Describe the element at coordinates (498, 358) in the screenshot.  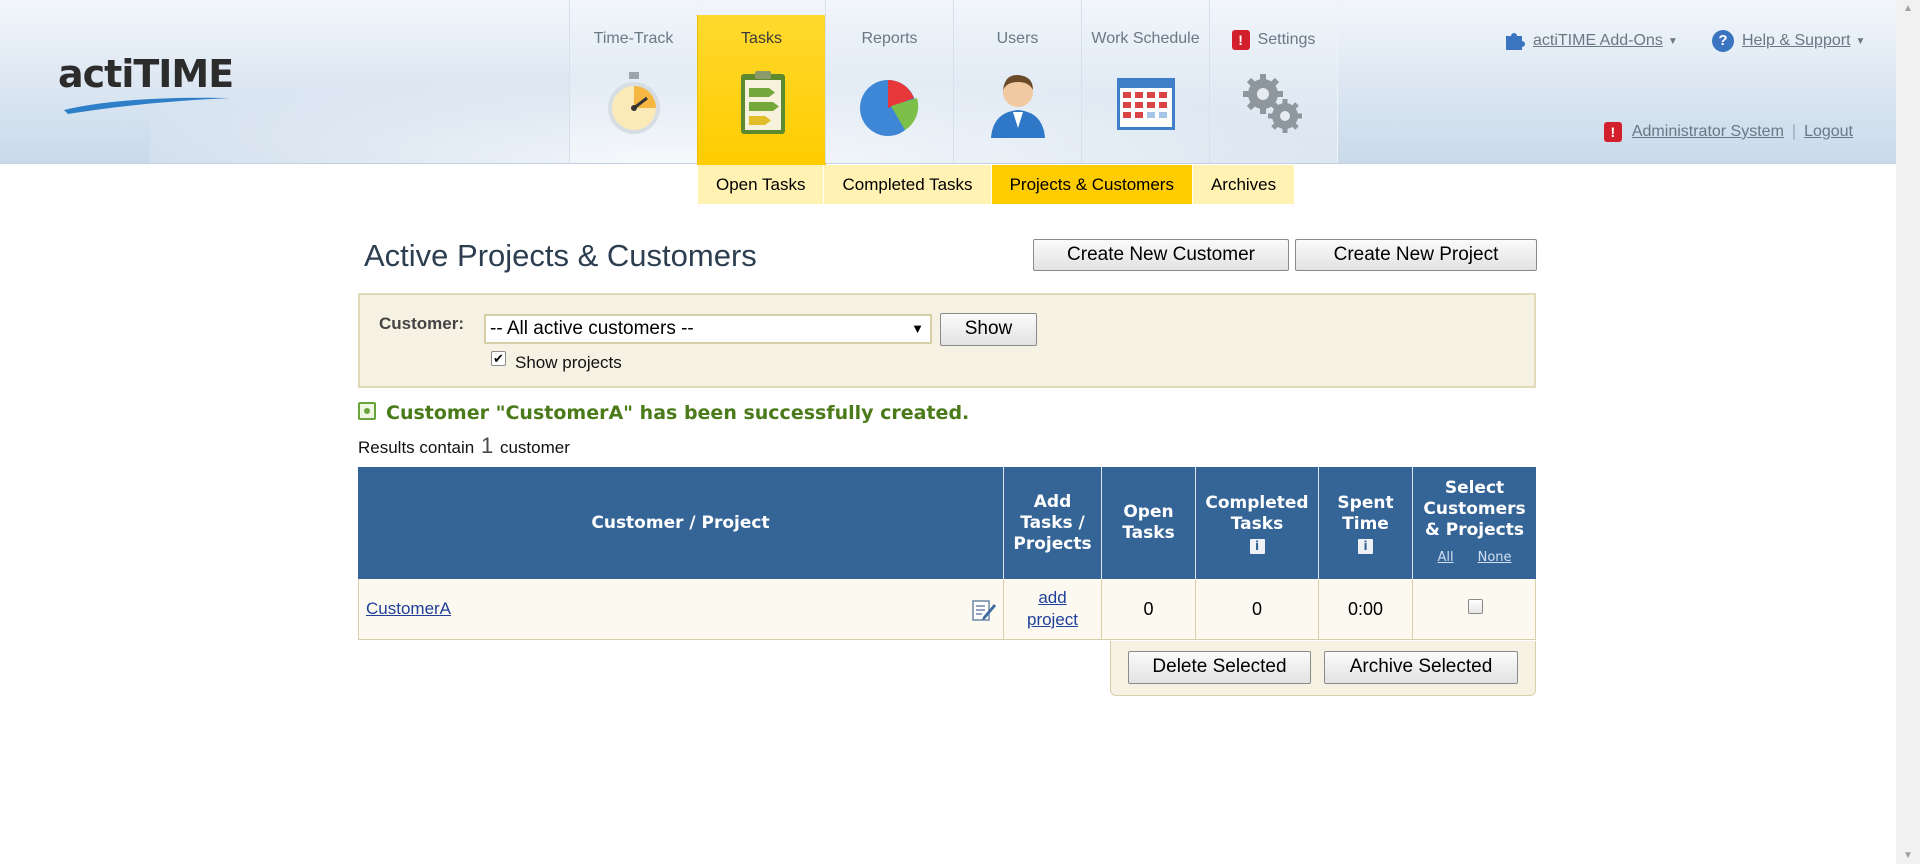
I see `show-projects-checkbox: ✔` at that location.